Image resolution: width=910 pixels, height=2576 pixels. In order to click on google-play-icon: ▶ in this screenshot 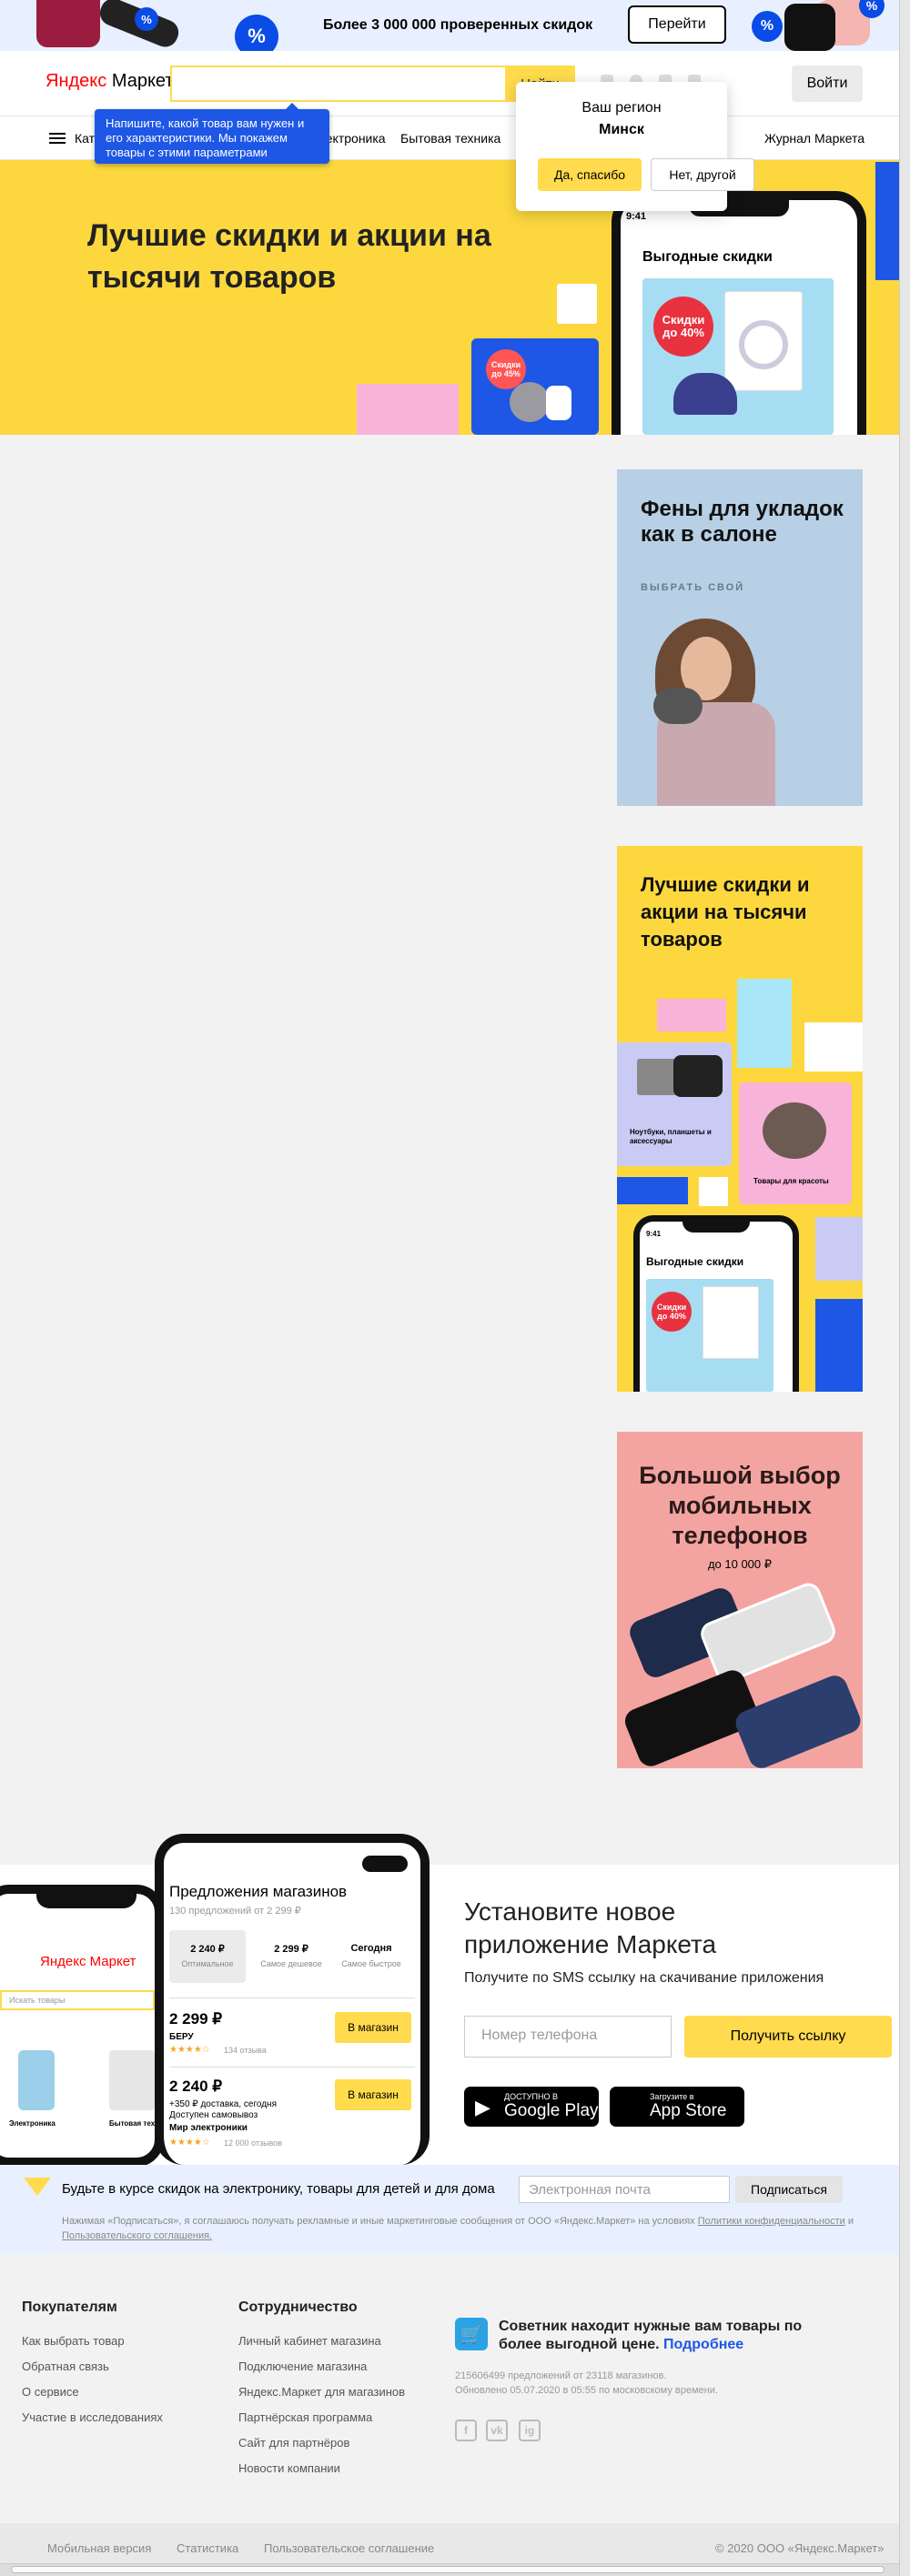, I will do `click(483, 2107)`.